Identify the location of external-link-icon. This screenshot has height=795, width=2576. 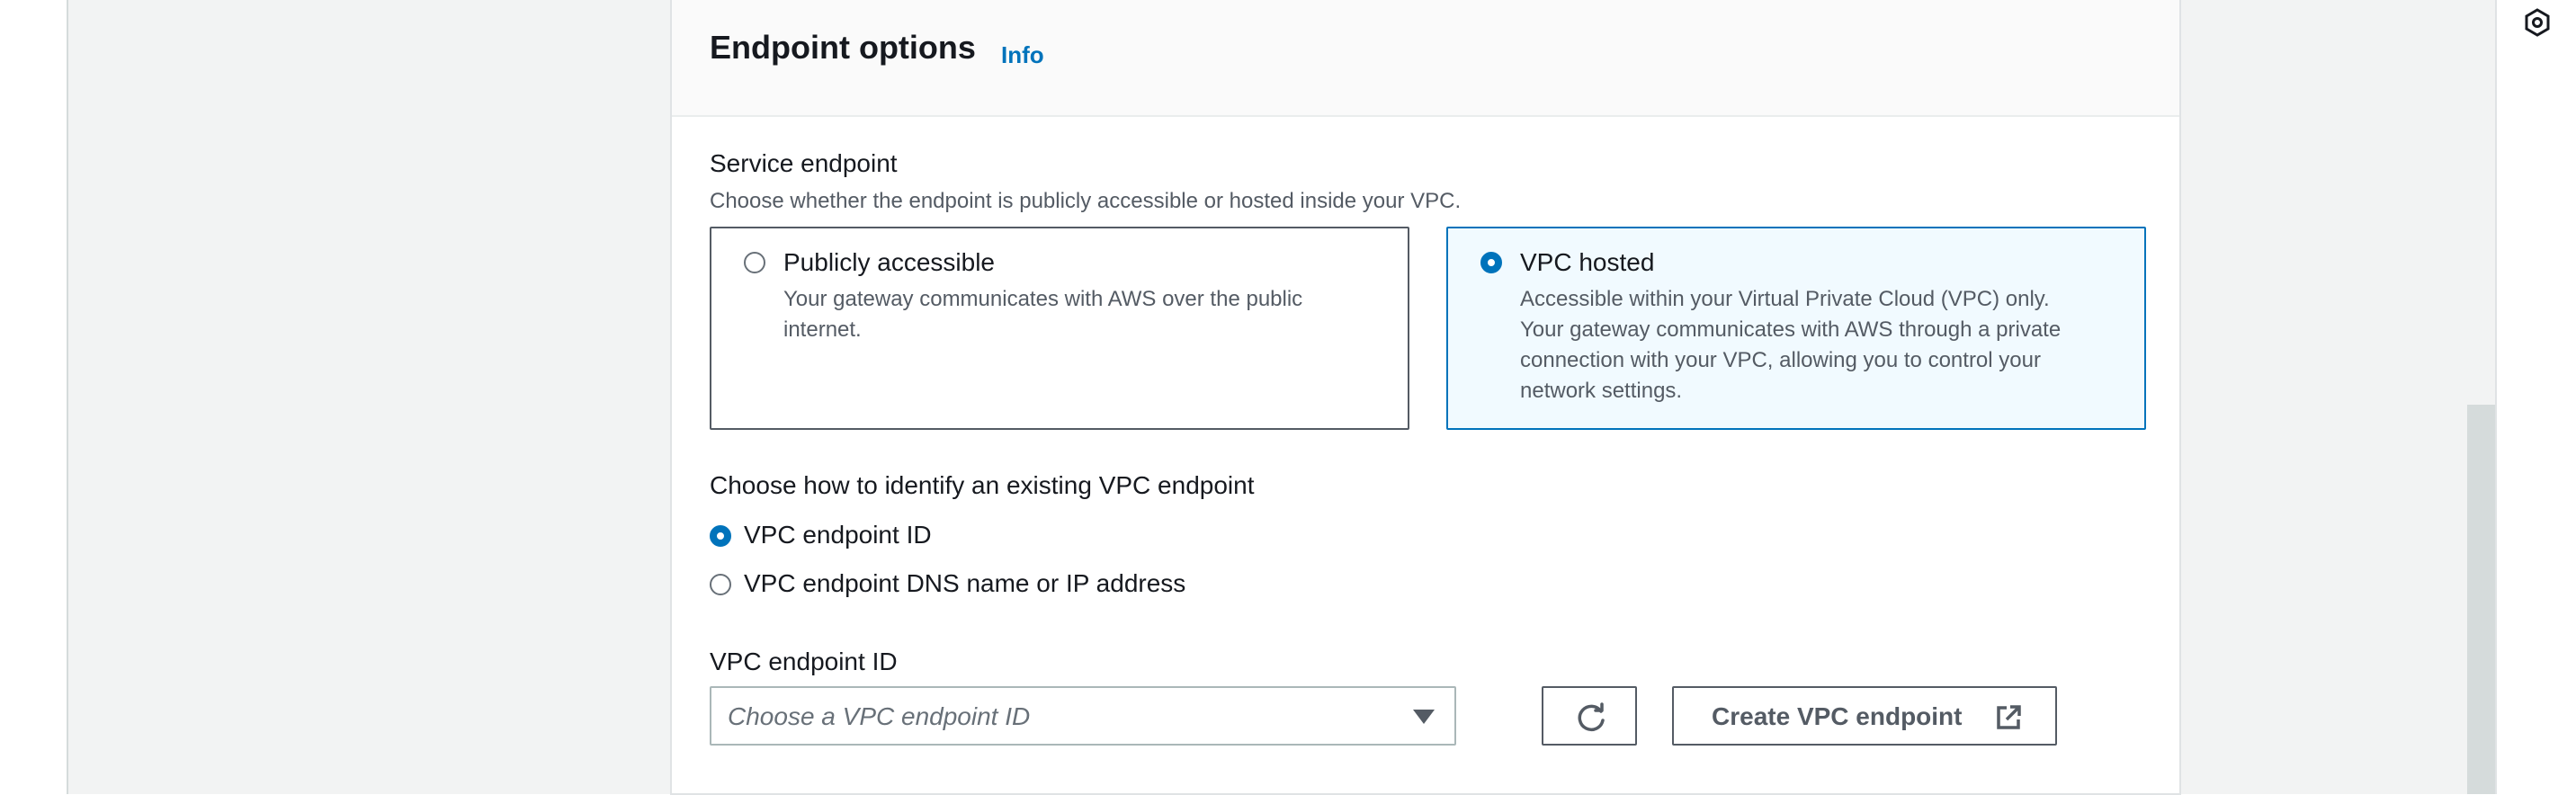
(2009, 717).